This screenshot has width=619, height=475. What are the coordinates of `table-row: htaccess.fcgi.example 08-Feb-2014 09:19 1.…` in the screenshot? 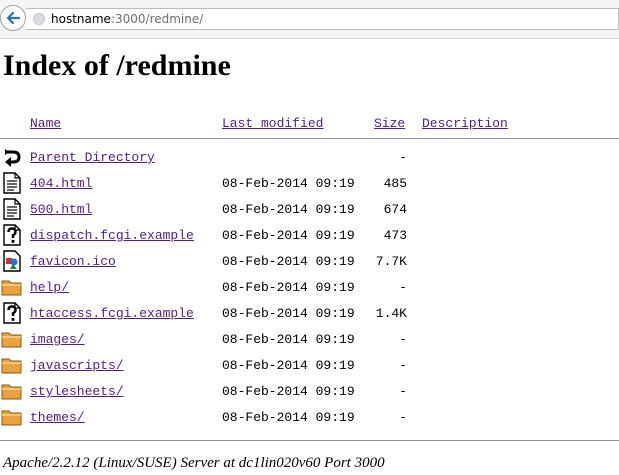 It's located at (309, 314).